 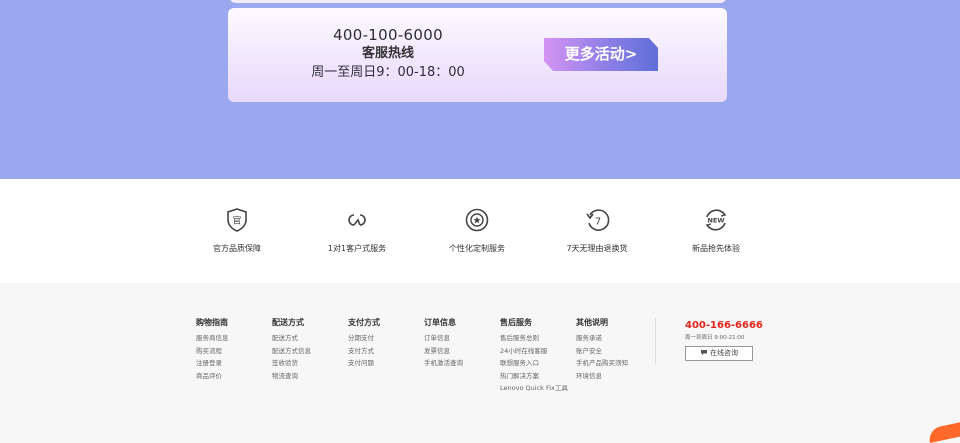 What do you see at coordinates (212, 363) in the screenshot?
I see `footer-link: 注册登录` at bounding box center [212, 363].